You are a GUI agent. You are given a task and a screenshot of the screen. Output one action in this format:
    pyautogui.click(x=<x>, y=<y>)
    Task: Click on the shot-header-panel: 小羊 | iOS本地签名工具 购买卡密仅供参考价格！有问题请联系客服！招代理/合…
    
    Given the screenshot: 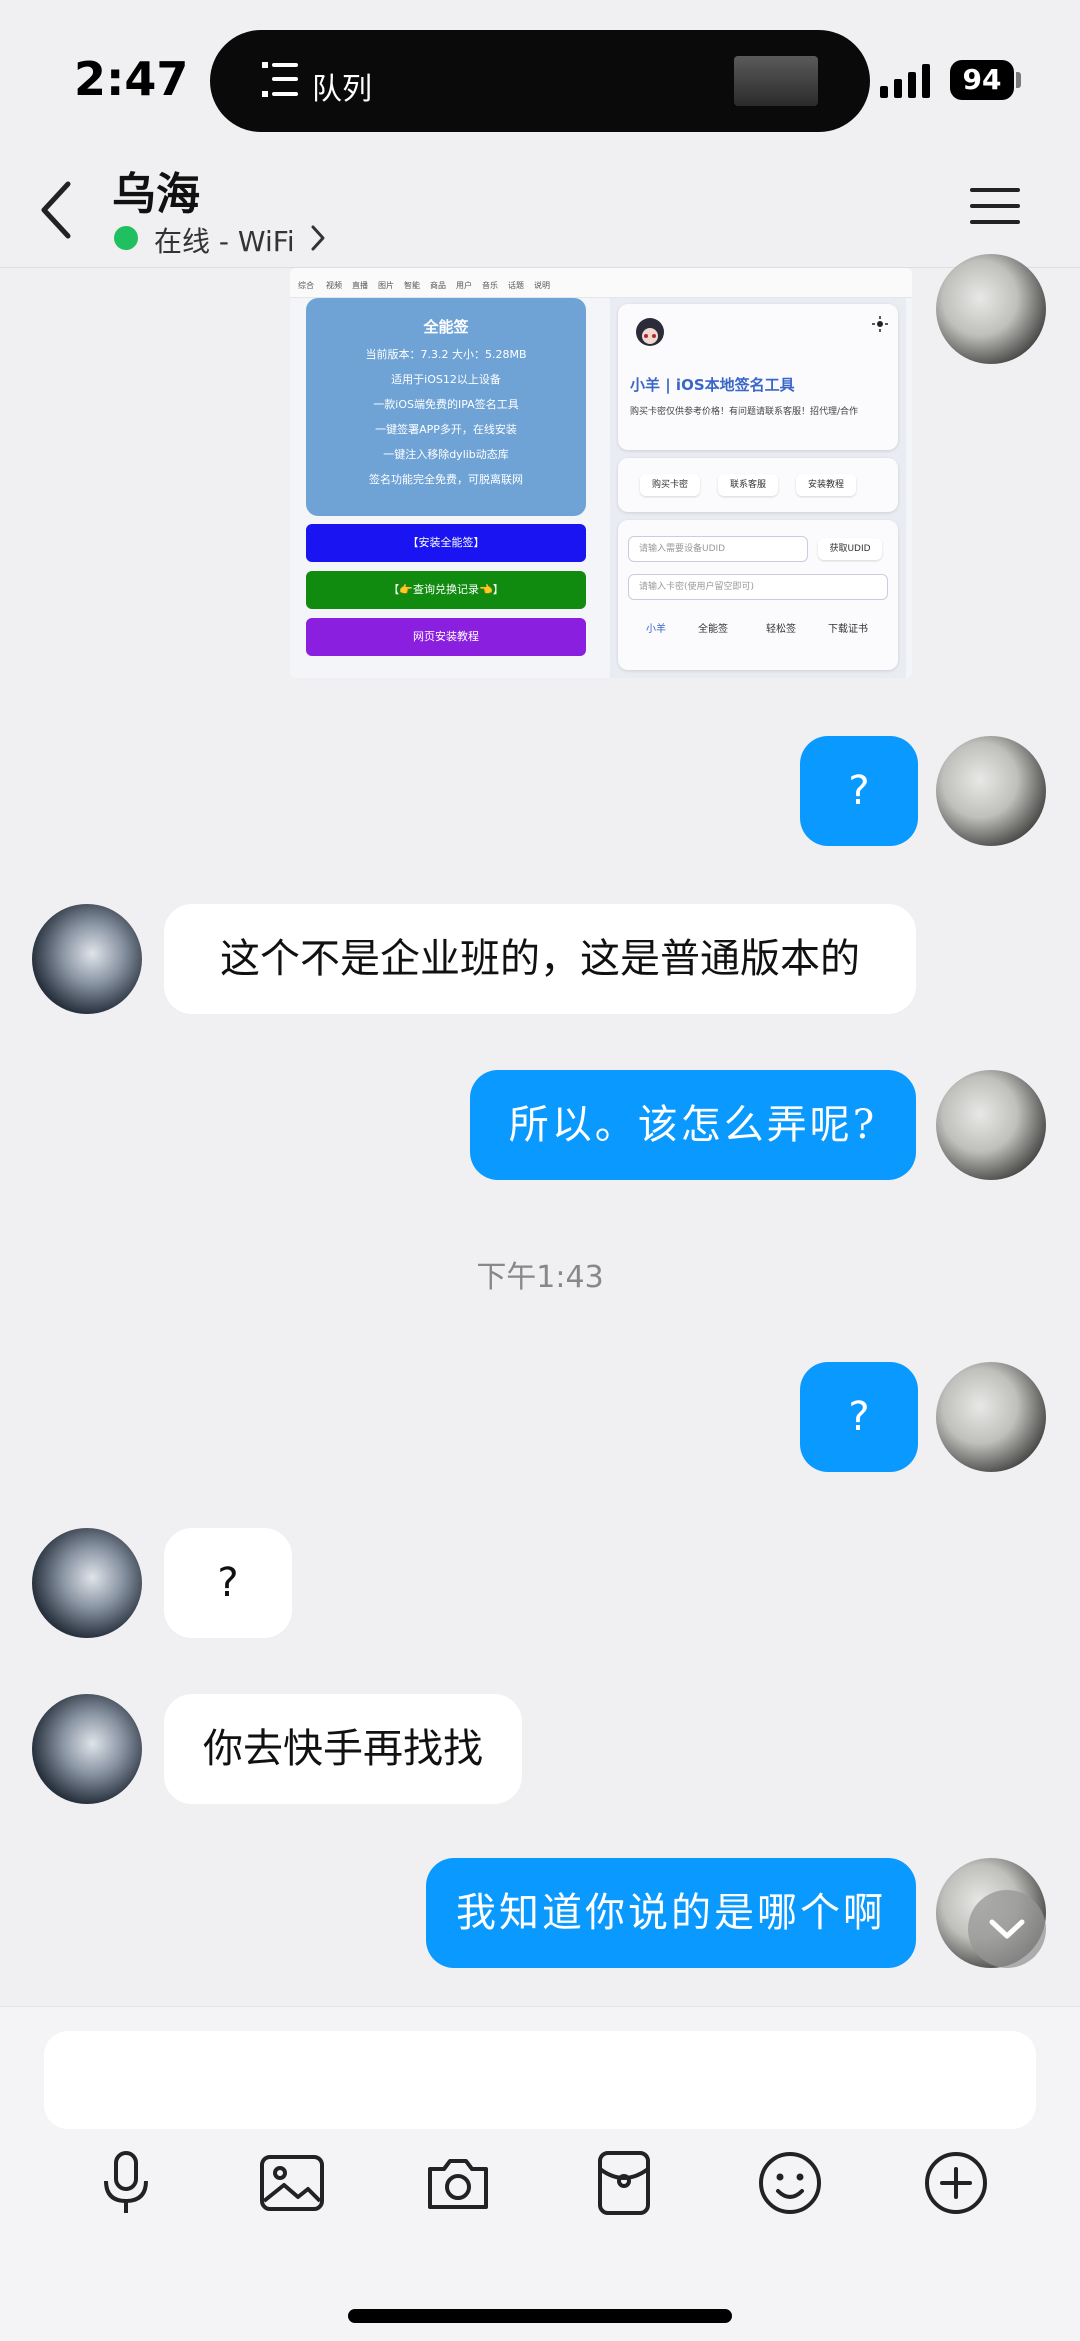 What is the action you would take?
    pyautogui.click(x=758, y=377)
    